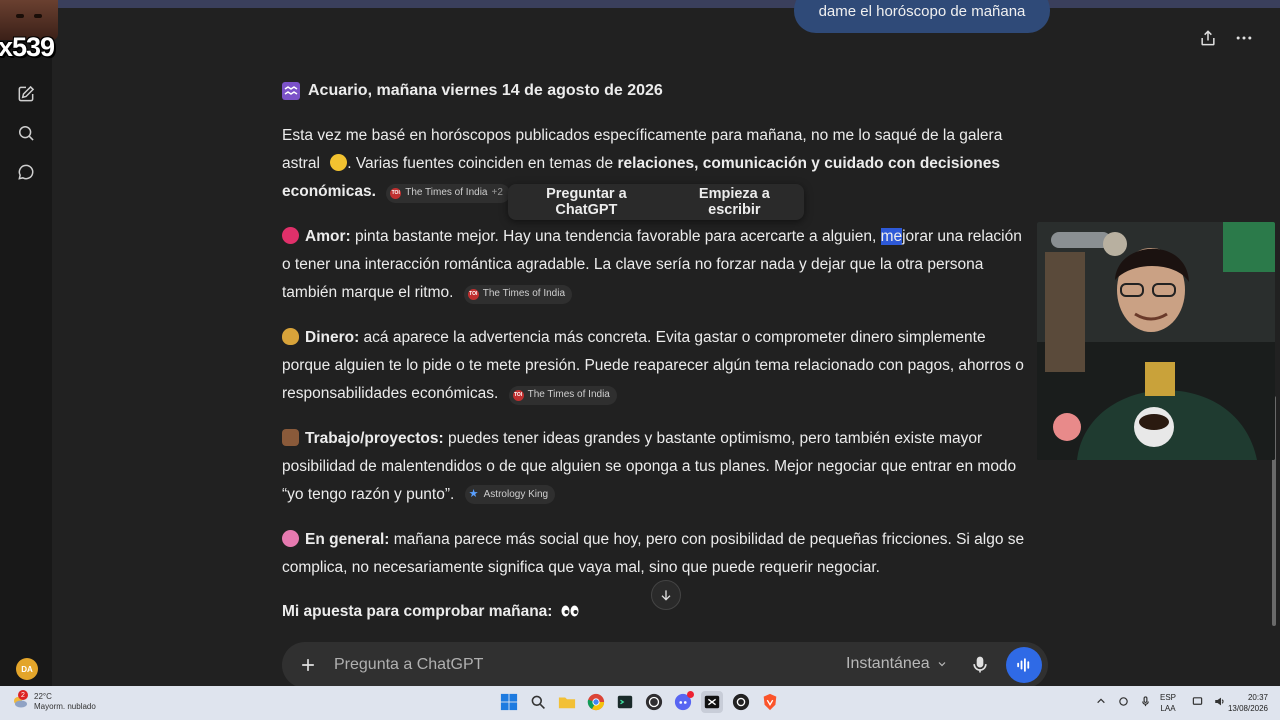  What do you see at coordinates (509, 702) in the screenshot?
I see `windows-start-icon` at bounding box center [509, 702].